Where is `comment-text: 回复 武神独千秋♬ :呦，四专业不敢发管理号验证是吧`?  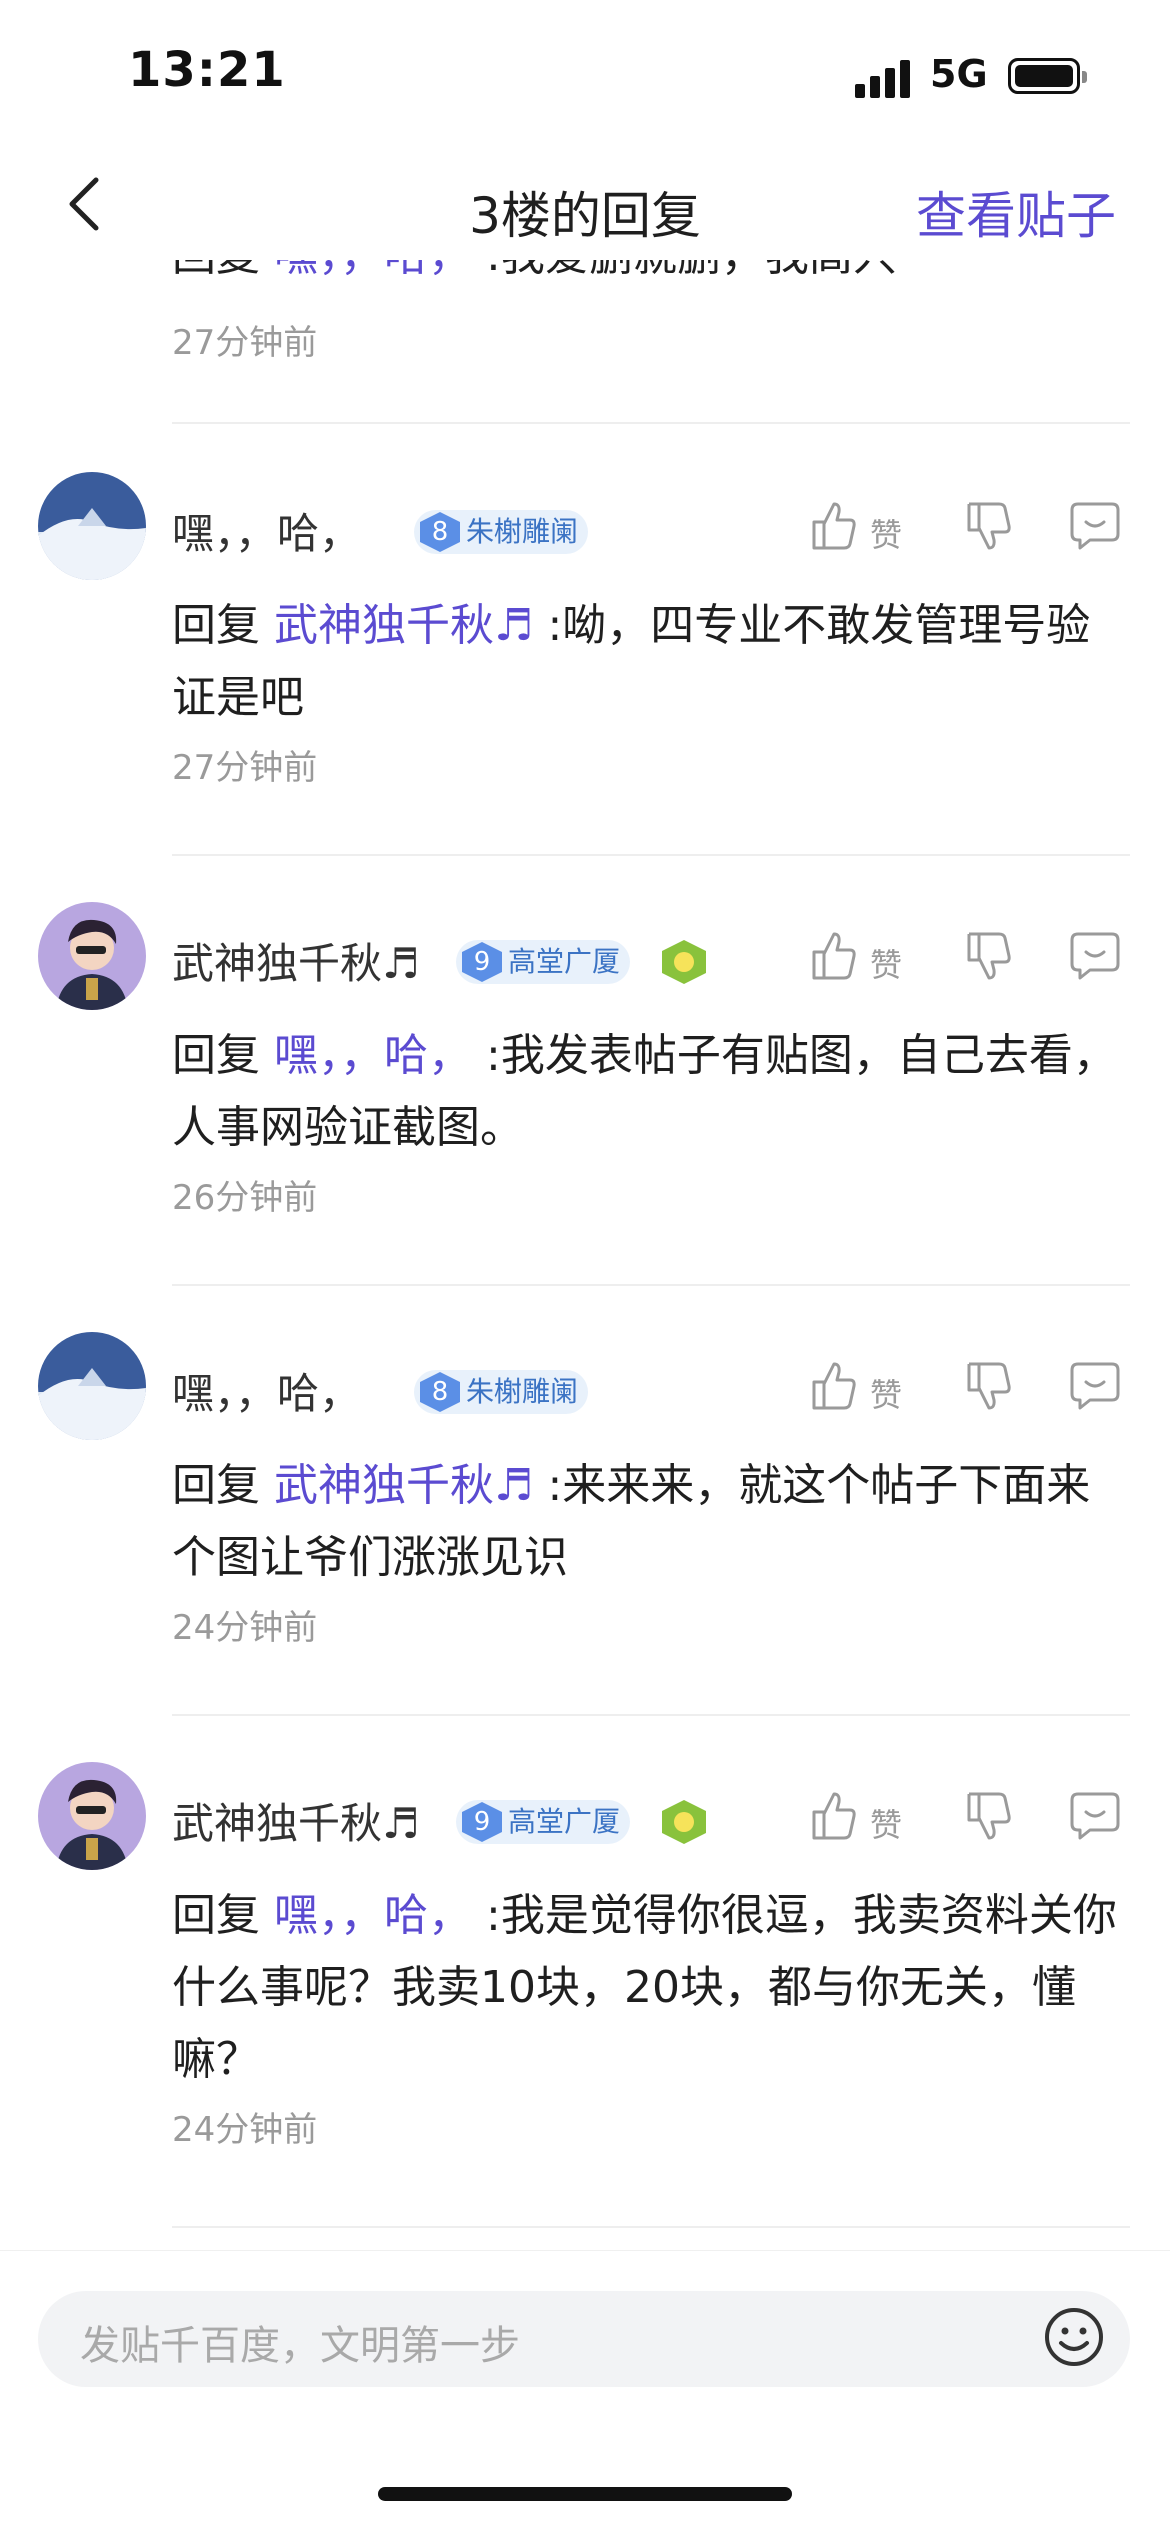
comment-text: 回复 武神独千秋♬ :呦，四专业不敢发管理号验证是吧 is located at coordinates (631, 661).